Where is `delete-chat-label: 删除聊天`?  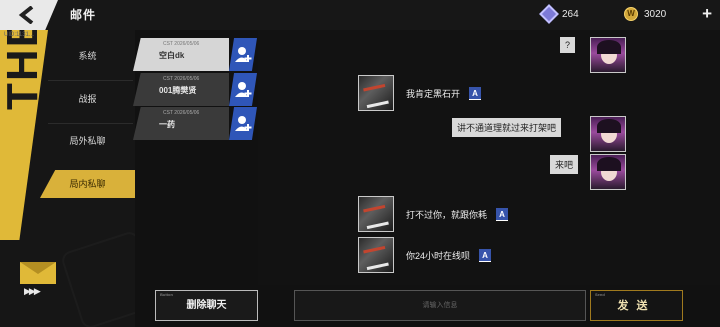 delete-chat-label: 删除聊天 is located at coordinates (206, 305).